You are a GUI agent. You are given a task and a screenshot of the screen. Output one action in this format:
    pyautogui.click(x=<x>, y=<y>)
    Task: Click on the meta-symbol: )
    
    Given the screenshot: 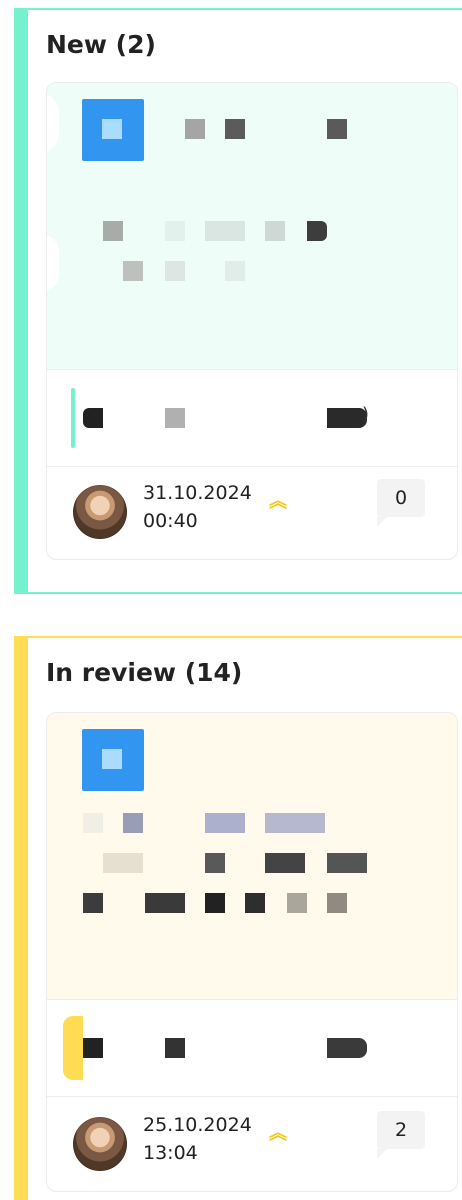 What is the action you would take?
    pyautogui.click(x=365, y=414)
    